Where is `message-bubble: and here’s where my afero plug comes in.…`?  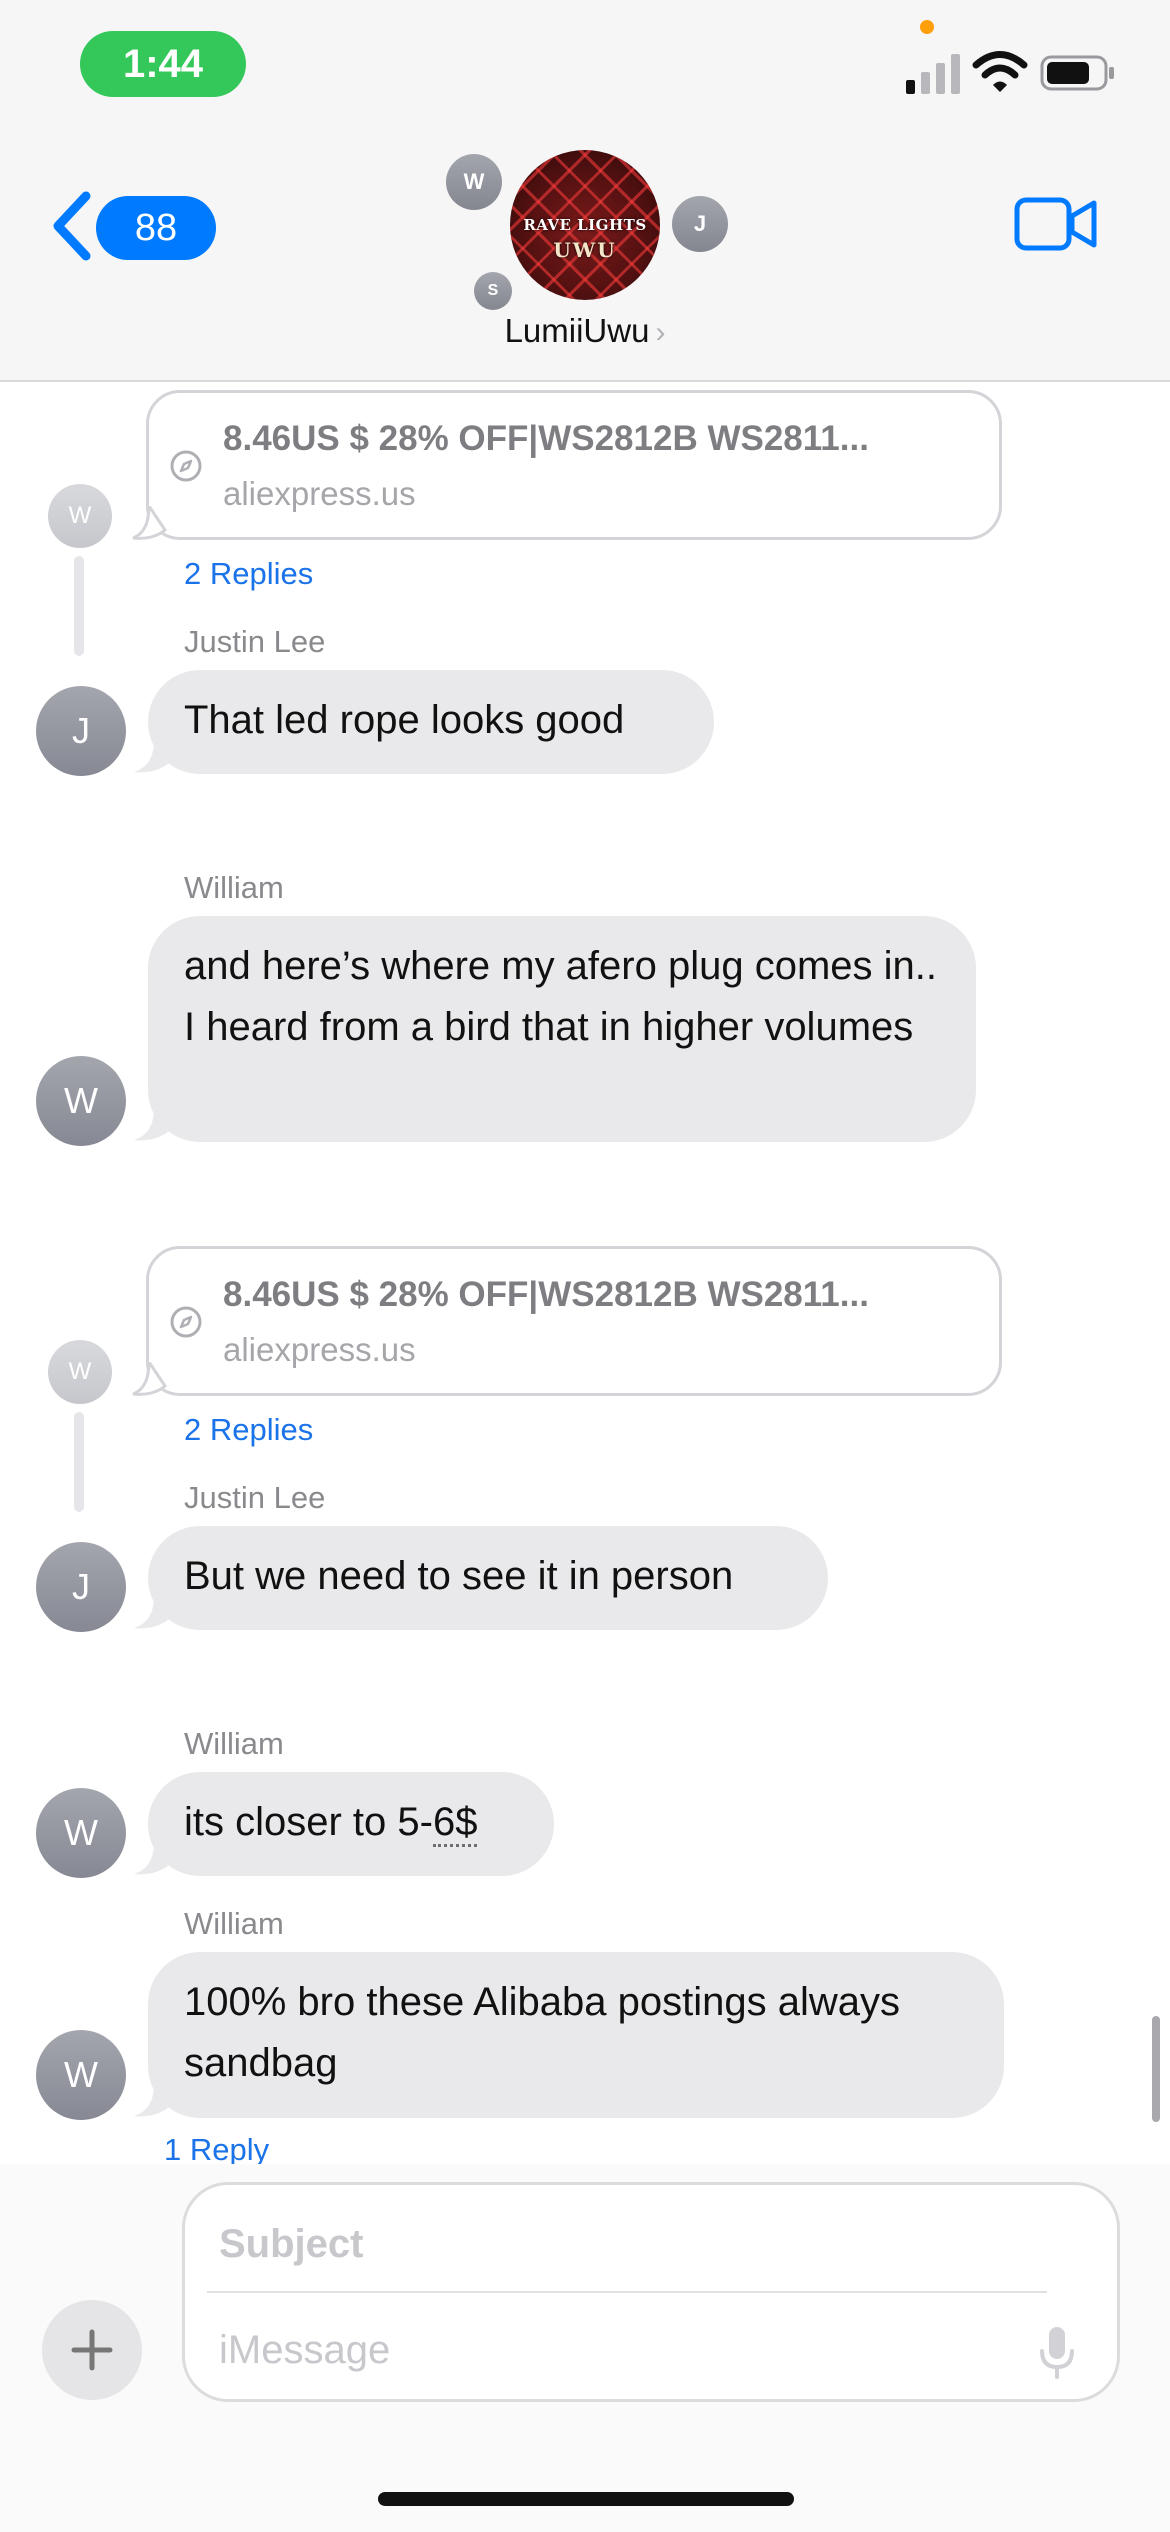
message-bubble: and here’s where my afero plug comes in.… is located at coordinates (555, 1029).